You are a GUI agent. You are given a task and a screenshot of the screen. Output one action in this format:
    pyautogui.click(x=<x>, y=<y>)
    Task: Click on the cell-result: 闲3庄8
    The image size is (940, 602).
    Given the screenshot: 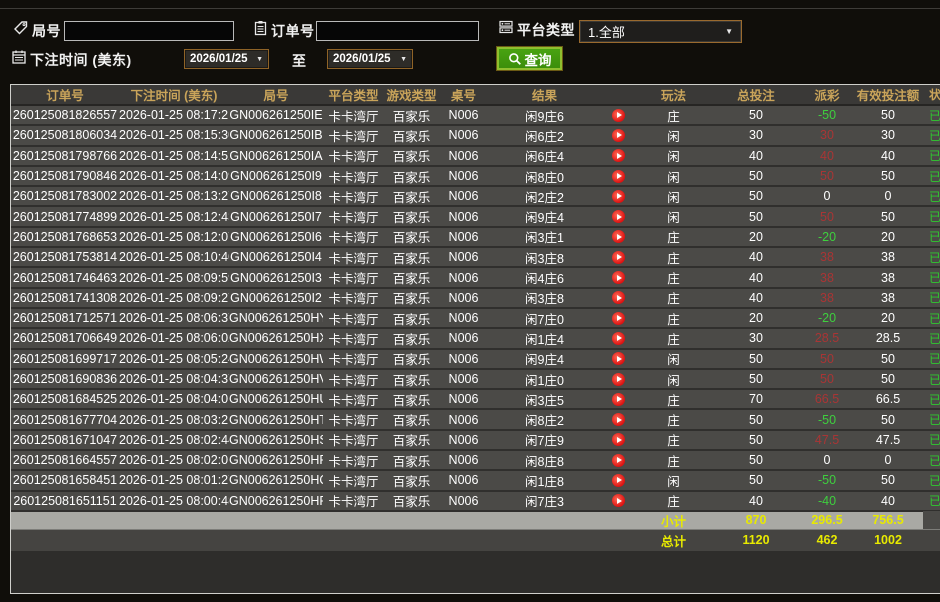 What is the action you would take?
    pyautogui.click(x=544, y=299)
    